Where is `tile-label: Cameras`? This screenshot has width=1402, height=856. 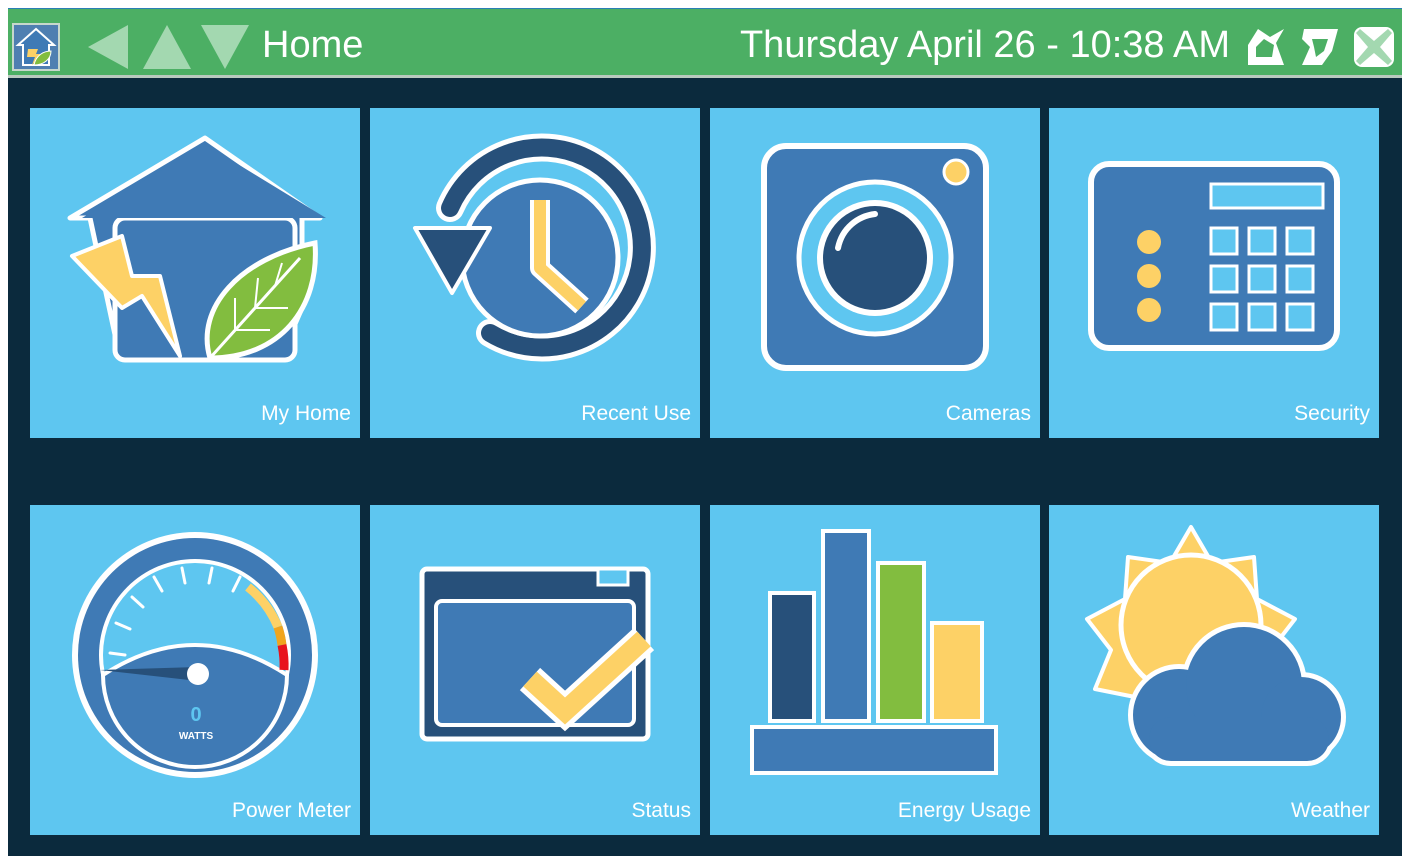
tile-label: Cameras is located at coordinates (988, 413).